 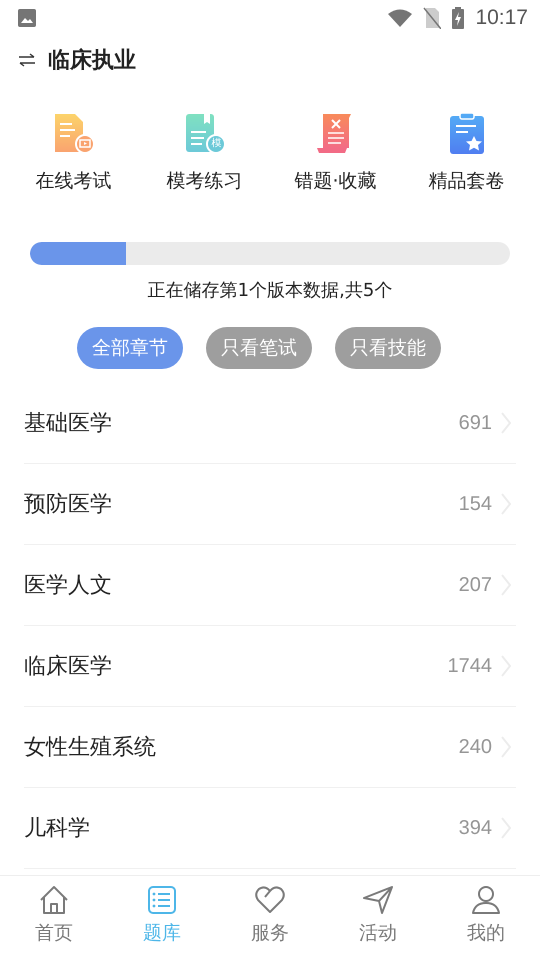 I want to click on chapter-row: 医学人文 207, so click(x=270, y=585).